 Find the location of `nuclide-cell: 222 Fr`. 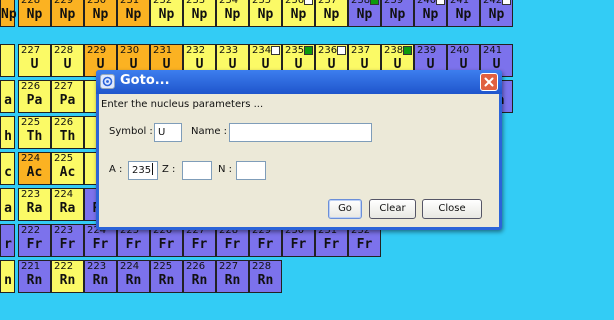

nuclide-cell: 222 Fr is located at coordinates (34, 240).